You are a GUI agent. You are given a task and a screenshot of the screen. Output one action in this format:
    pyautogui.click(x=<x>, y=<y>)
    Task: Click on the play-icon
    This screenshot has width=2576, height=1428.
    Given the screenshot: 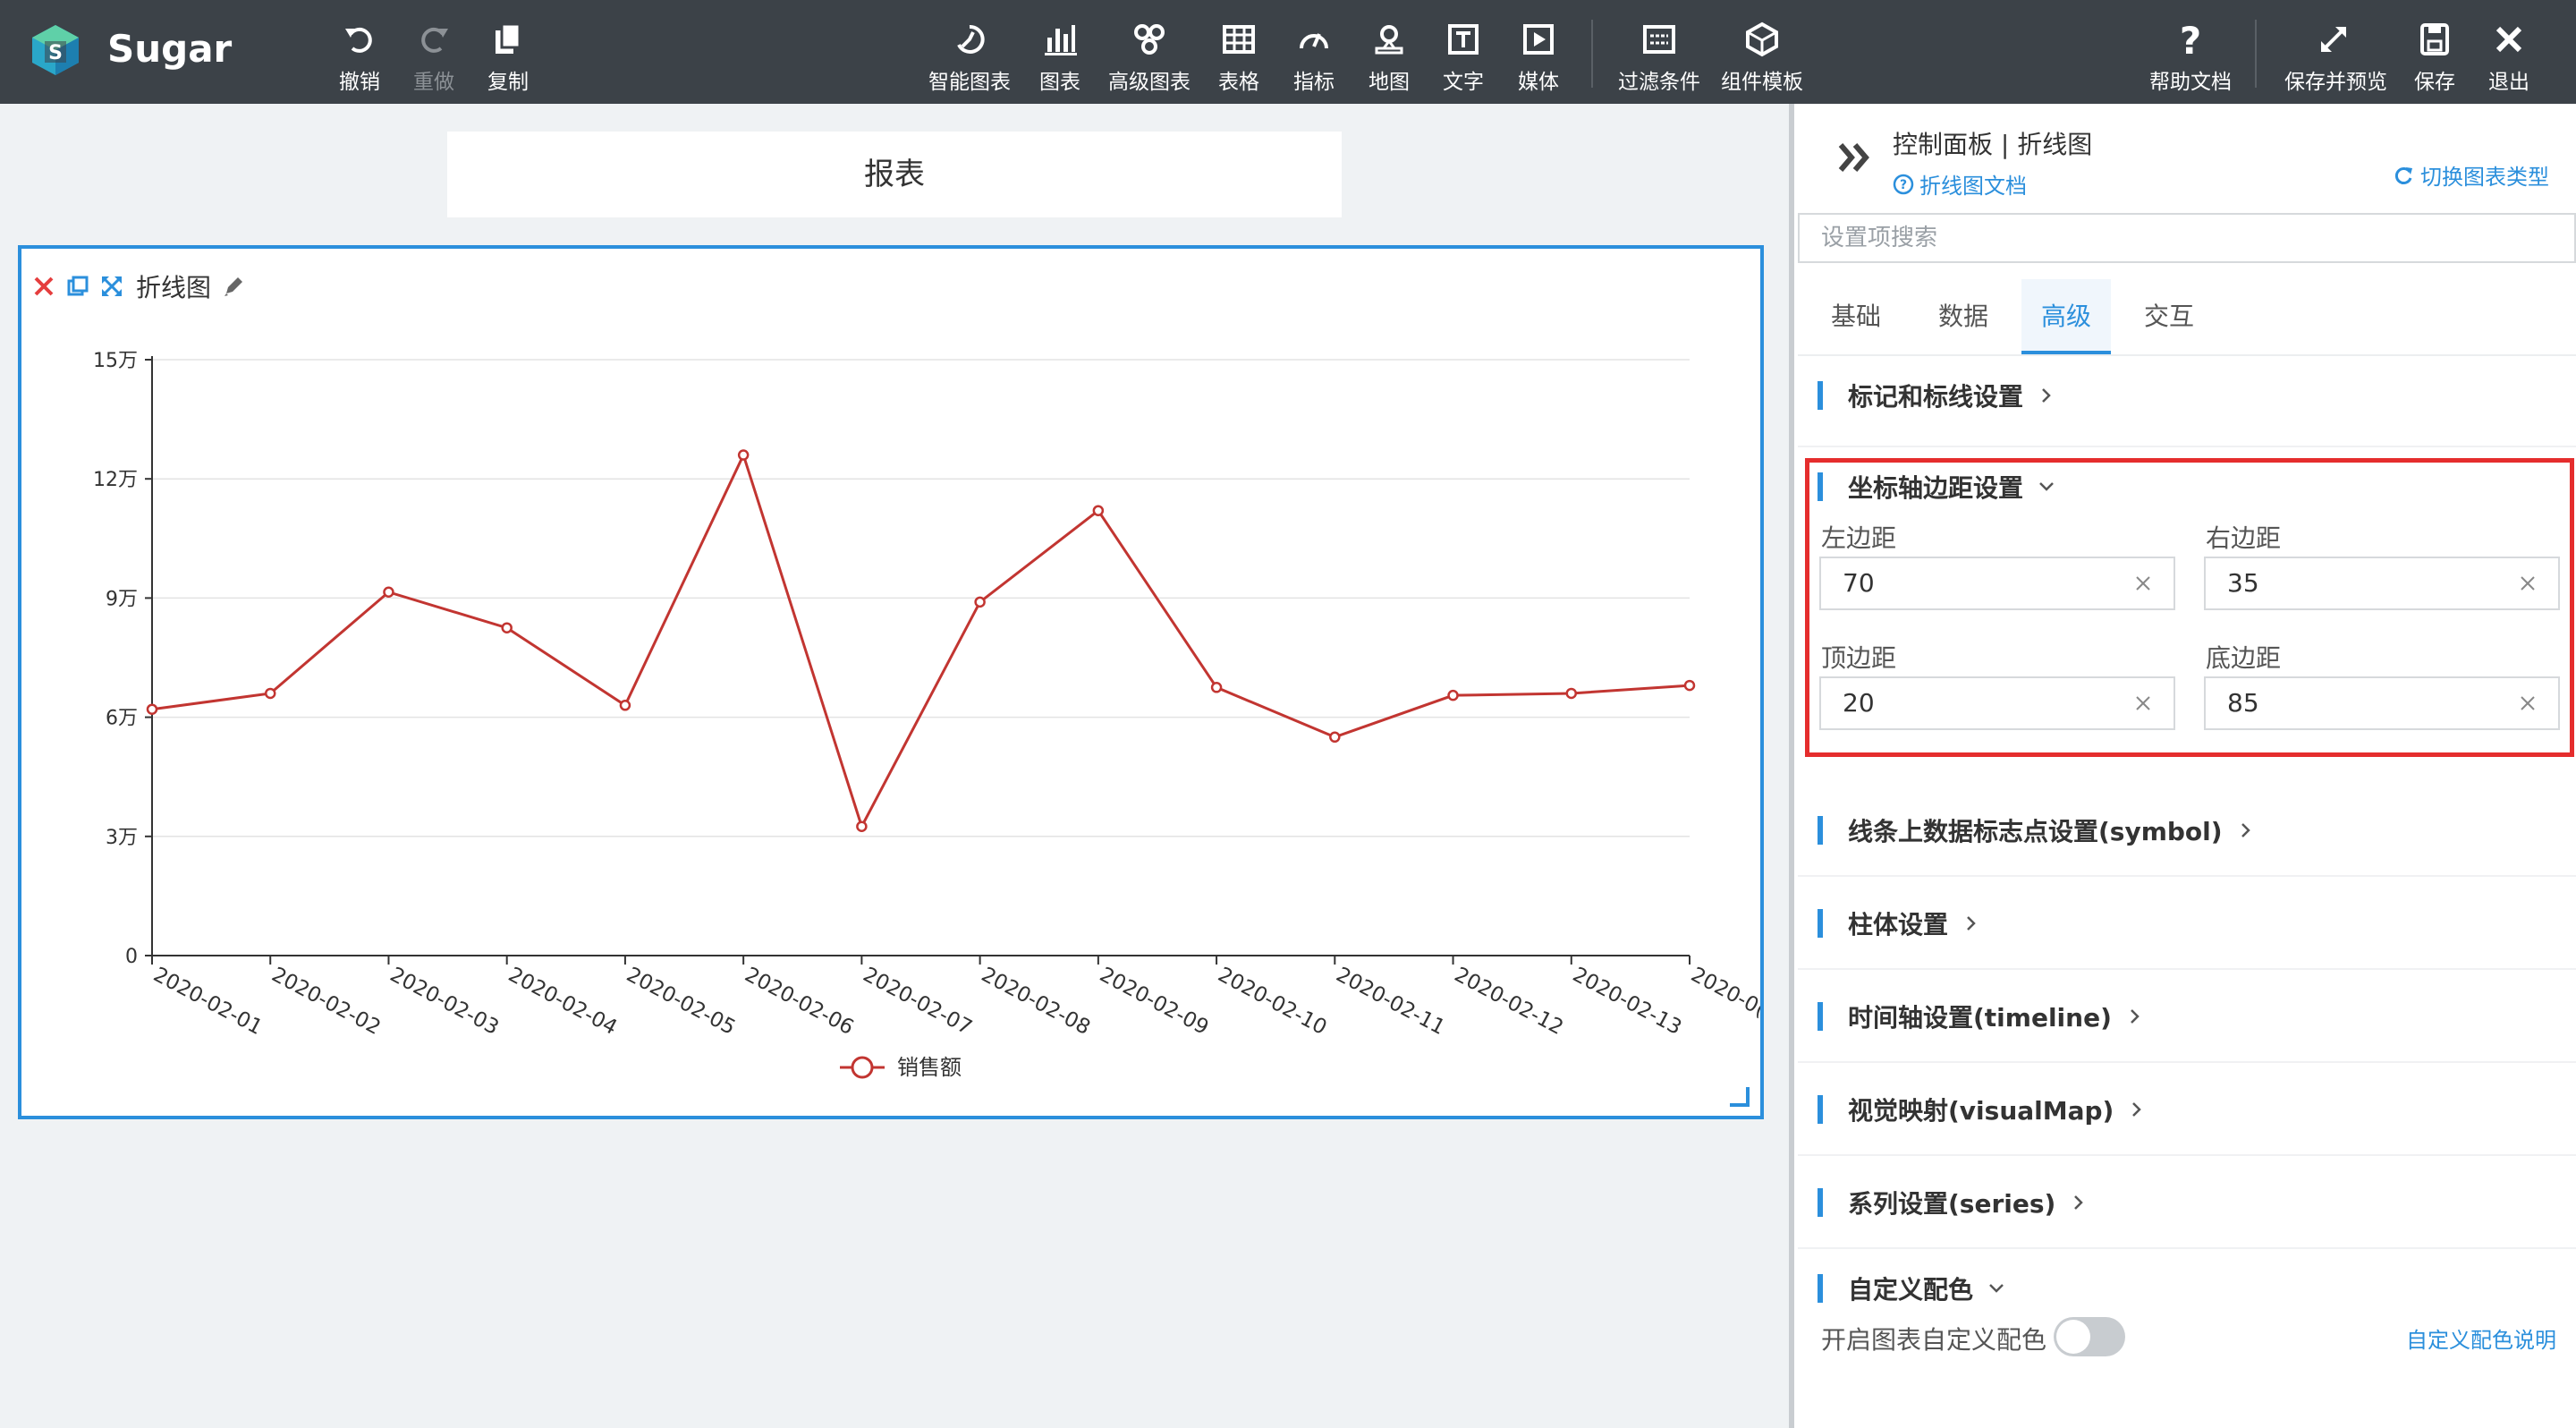 What is the action you would take?
    pyautogui.click(x=1538, y=39)
    